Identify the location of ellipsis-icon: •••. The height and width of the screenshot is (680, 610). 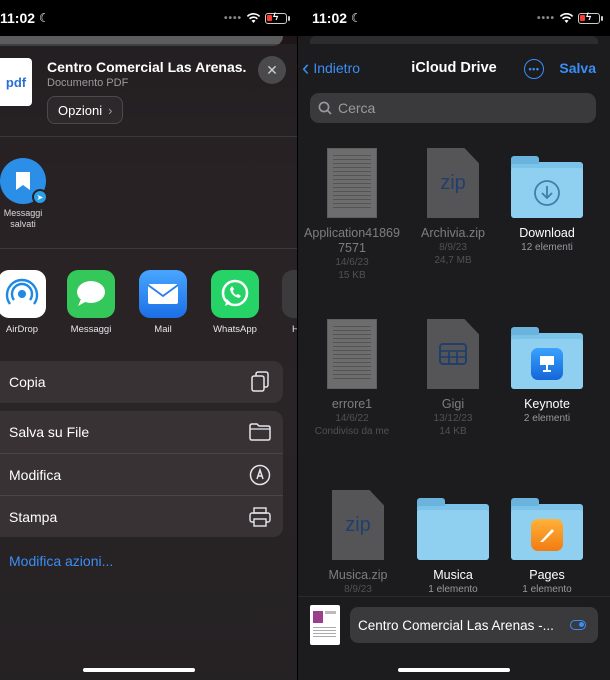
(534, 69).